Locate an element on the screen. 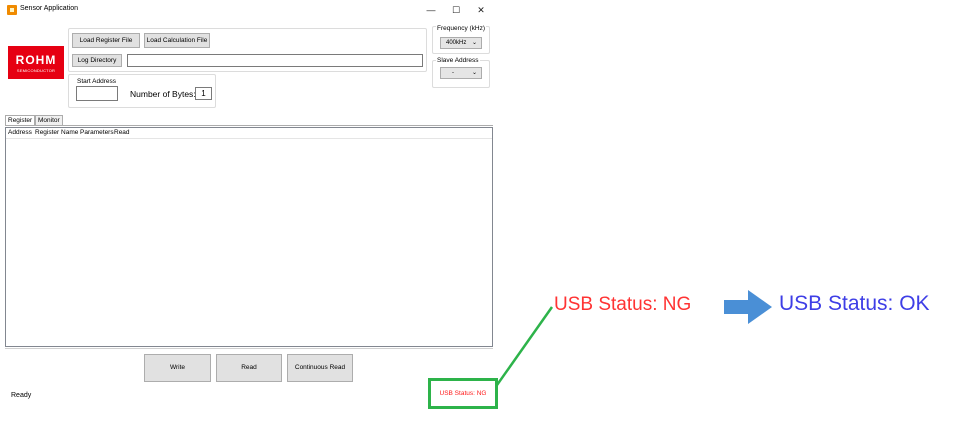 Image resolution: width=964 pixels, height=424 pixels. arrow-right-icon is located at coordinates (748, 307).